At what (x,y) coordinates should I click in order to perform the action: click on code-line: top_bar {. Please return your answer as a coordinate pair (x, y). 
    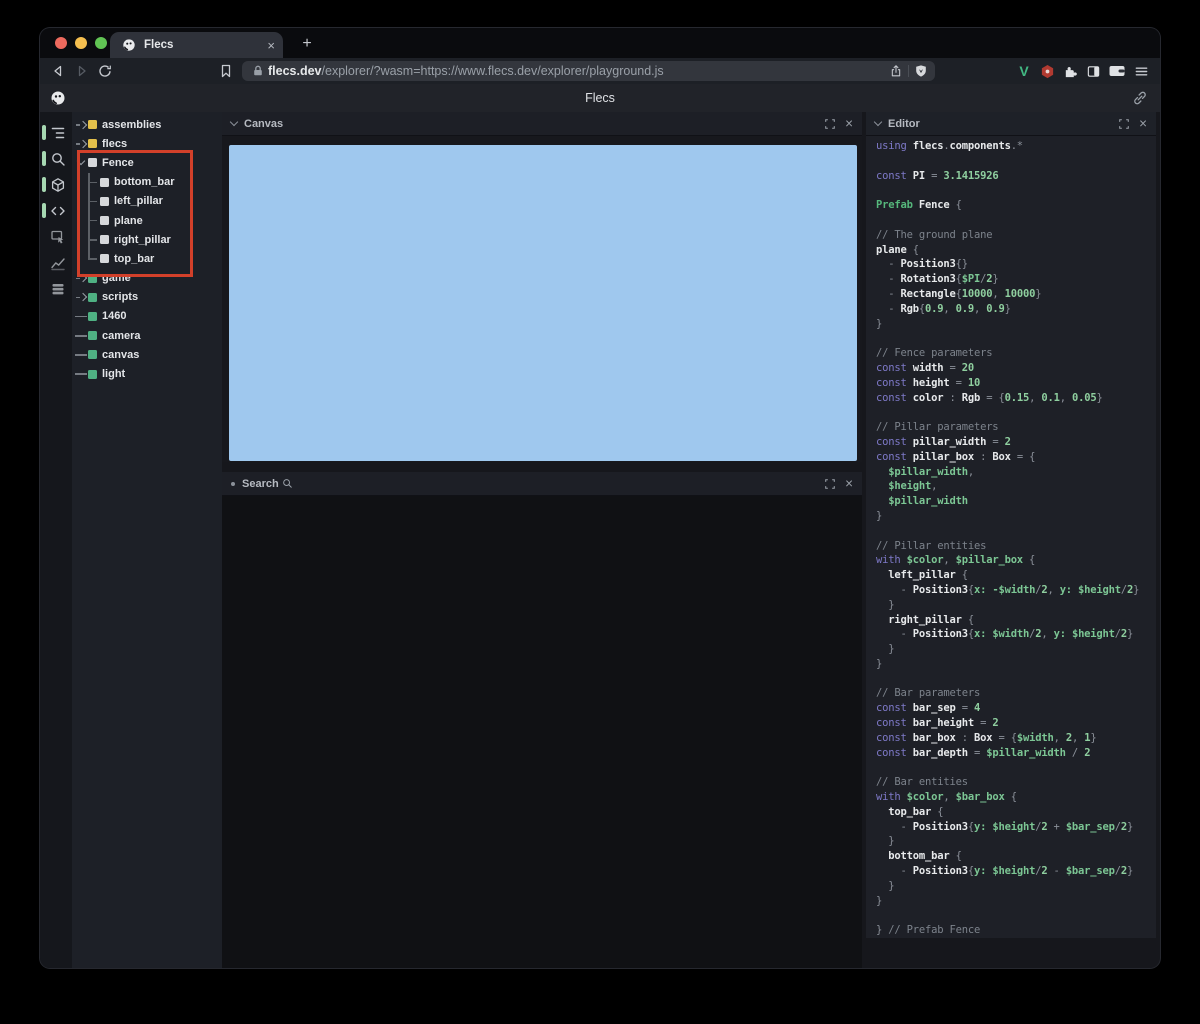
    Looking at the image, I should click on (910, 811).